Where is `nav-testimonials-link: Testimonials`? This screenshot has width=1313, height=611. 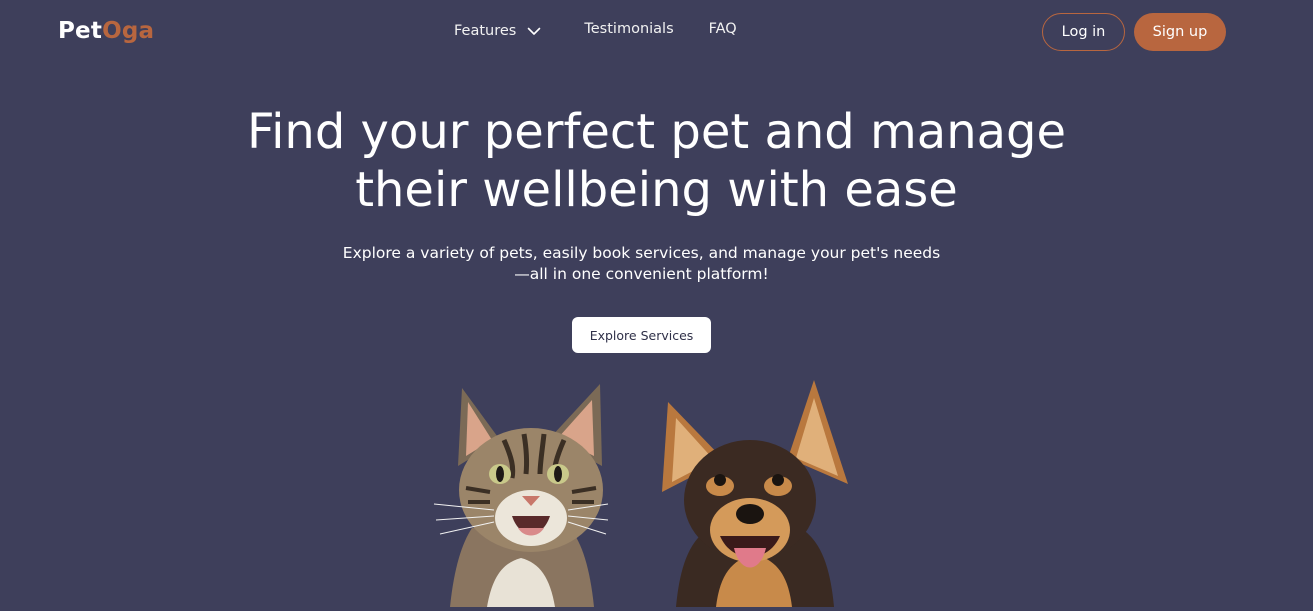 nav-testimonials-link: Testimonials is located at coordinates (628, 29).